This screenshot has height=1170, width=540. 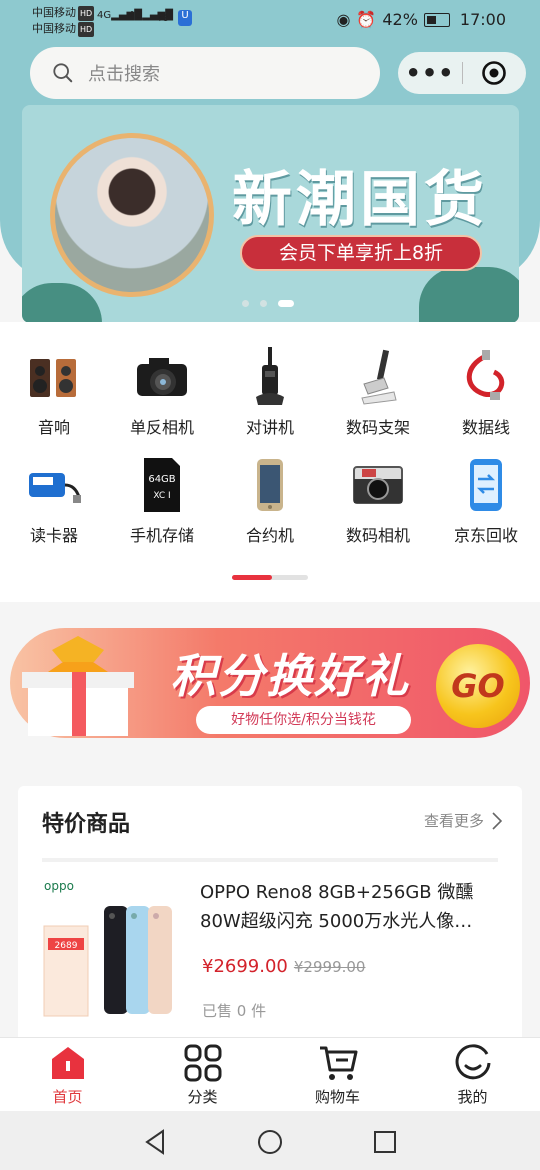 What do you see at coordinates (54, 485) in the screenshot?
I see `card-reader-icon` at bounding box center [54, 485].